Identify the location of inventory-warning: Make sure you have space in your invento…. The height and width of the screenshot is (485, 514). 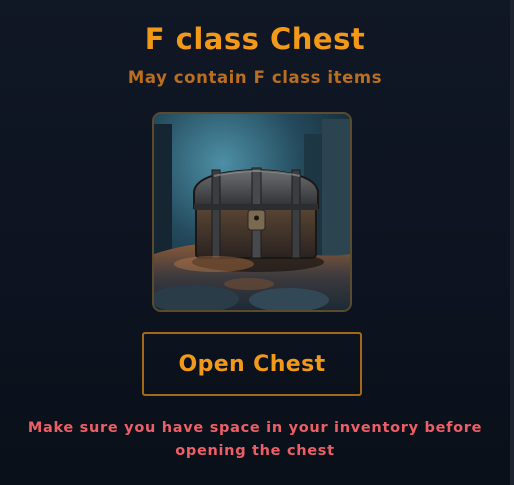
(255, 439).